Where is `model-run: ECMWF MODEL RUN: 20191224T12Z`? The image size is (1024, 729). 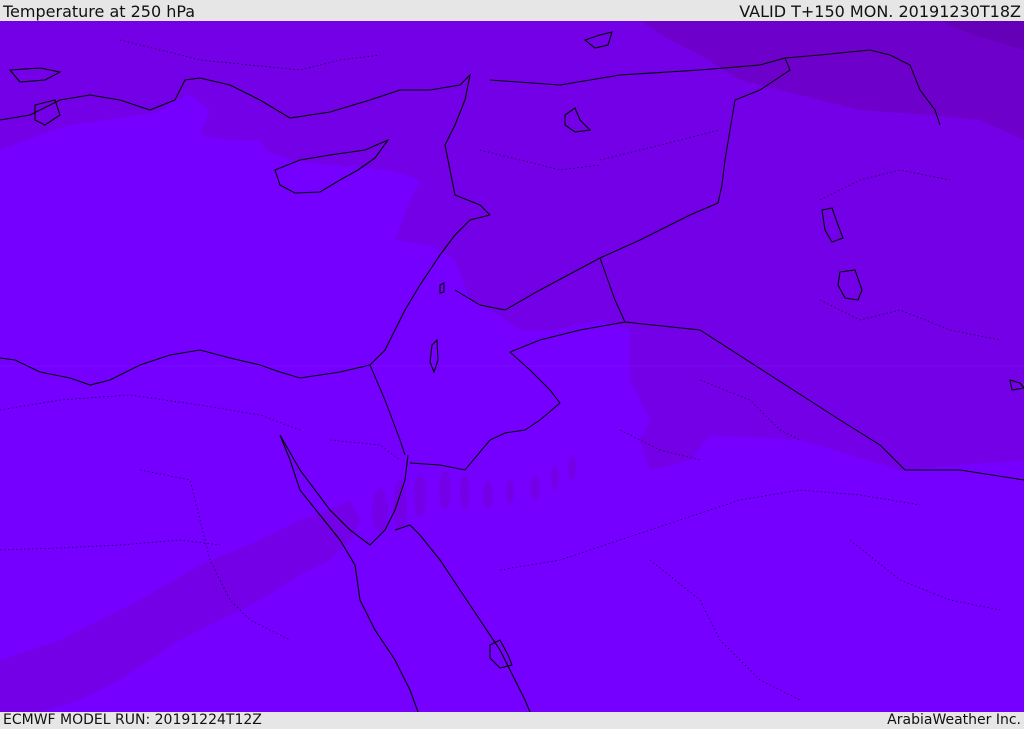
model-run: ECMWF MODEL RUN: 20191224T12Z is located at coordinates (132, 720).